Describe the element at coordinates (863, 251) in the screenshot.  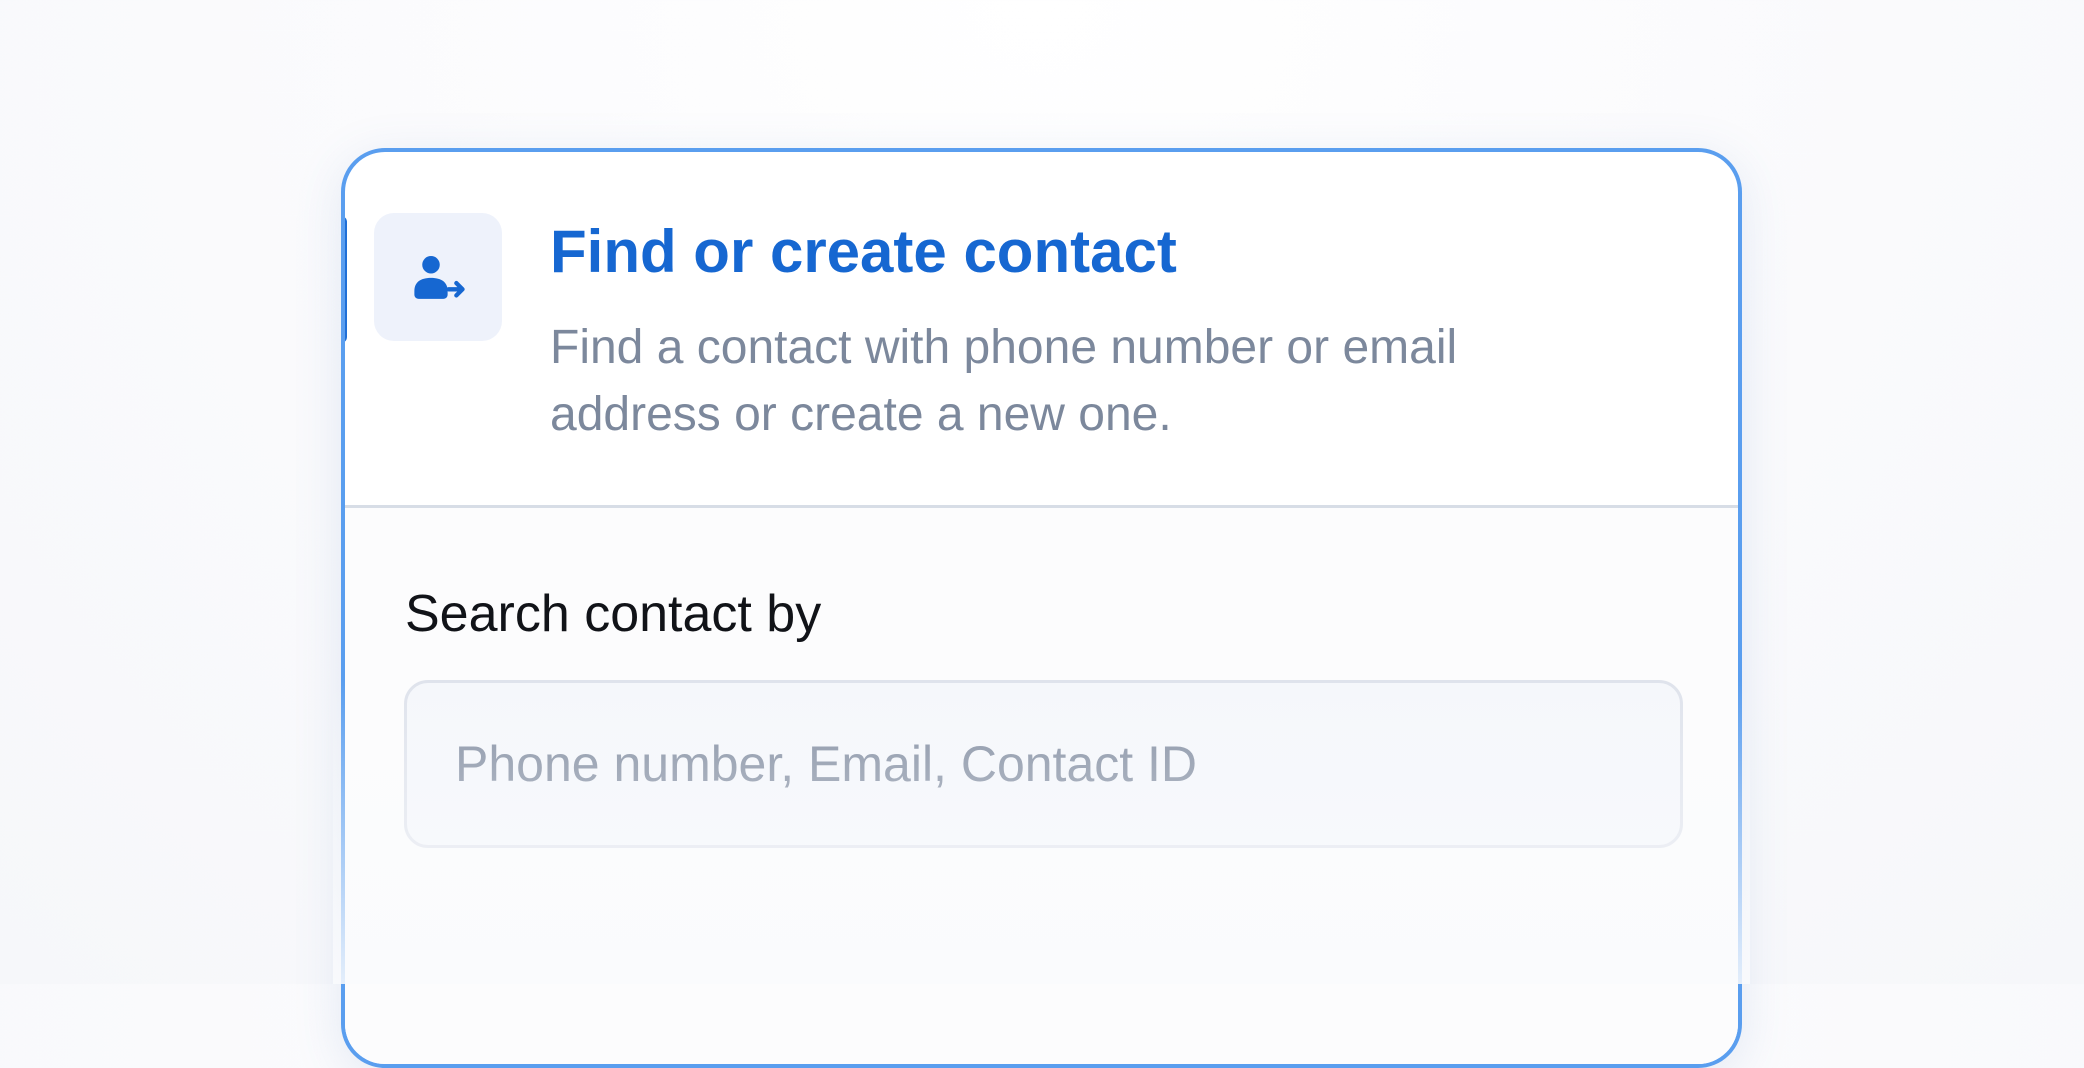
I see `step-title: Find or create contact` at that location.